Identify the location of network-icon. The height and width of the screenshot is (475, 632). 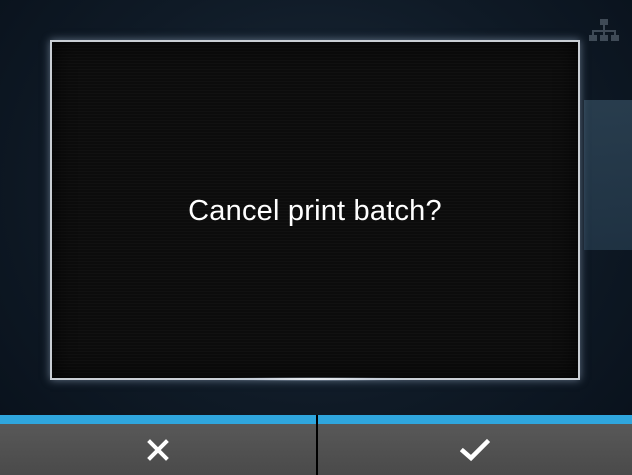
(604, 30).